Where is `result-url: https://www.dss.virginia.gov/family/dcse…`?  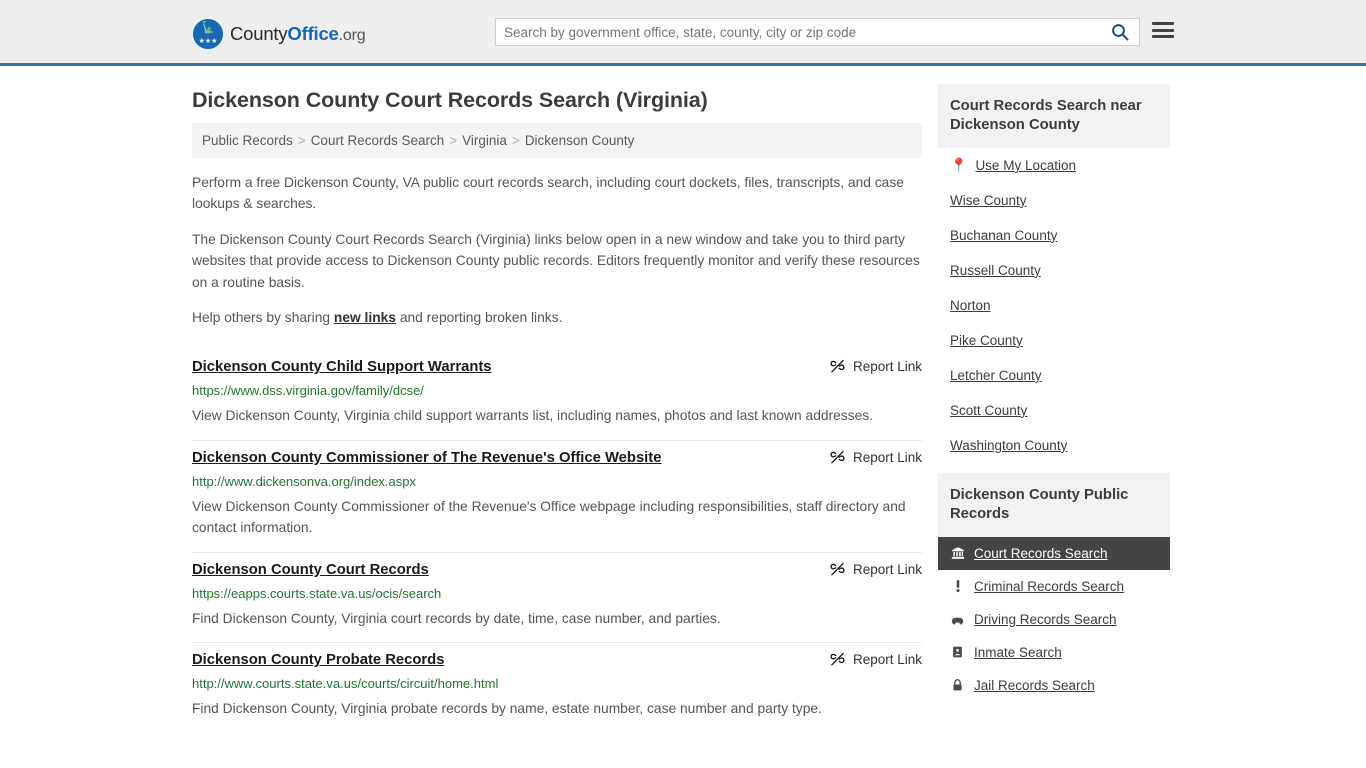
result-url: https://www.dss.virginia.gov/family/dcse… is located at coordinates (308, 391).